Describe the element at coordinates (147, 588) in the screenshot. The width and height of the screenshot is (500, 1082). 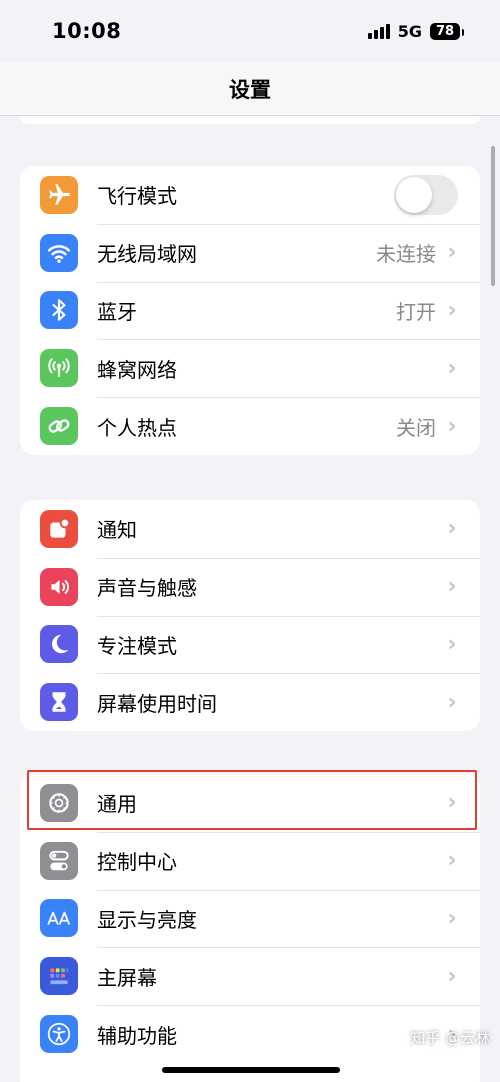
I see `settings-row-label: 声音与触感` at that location.